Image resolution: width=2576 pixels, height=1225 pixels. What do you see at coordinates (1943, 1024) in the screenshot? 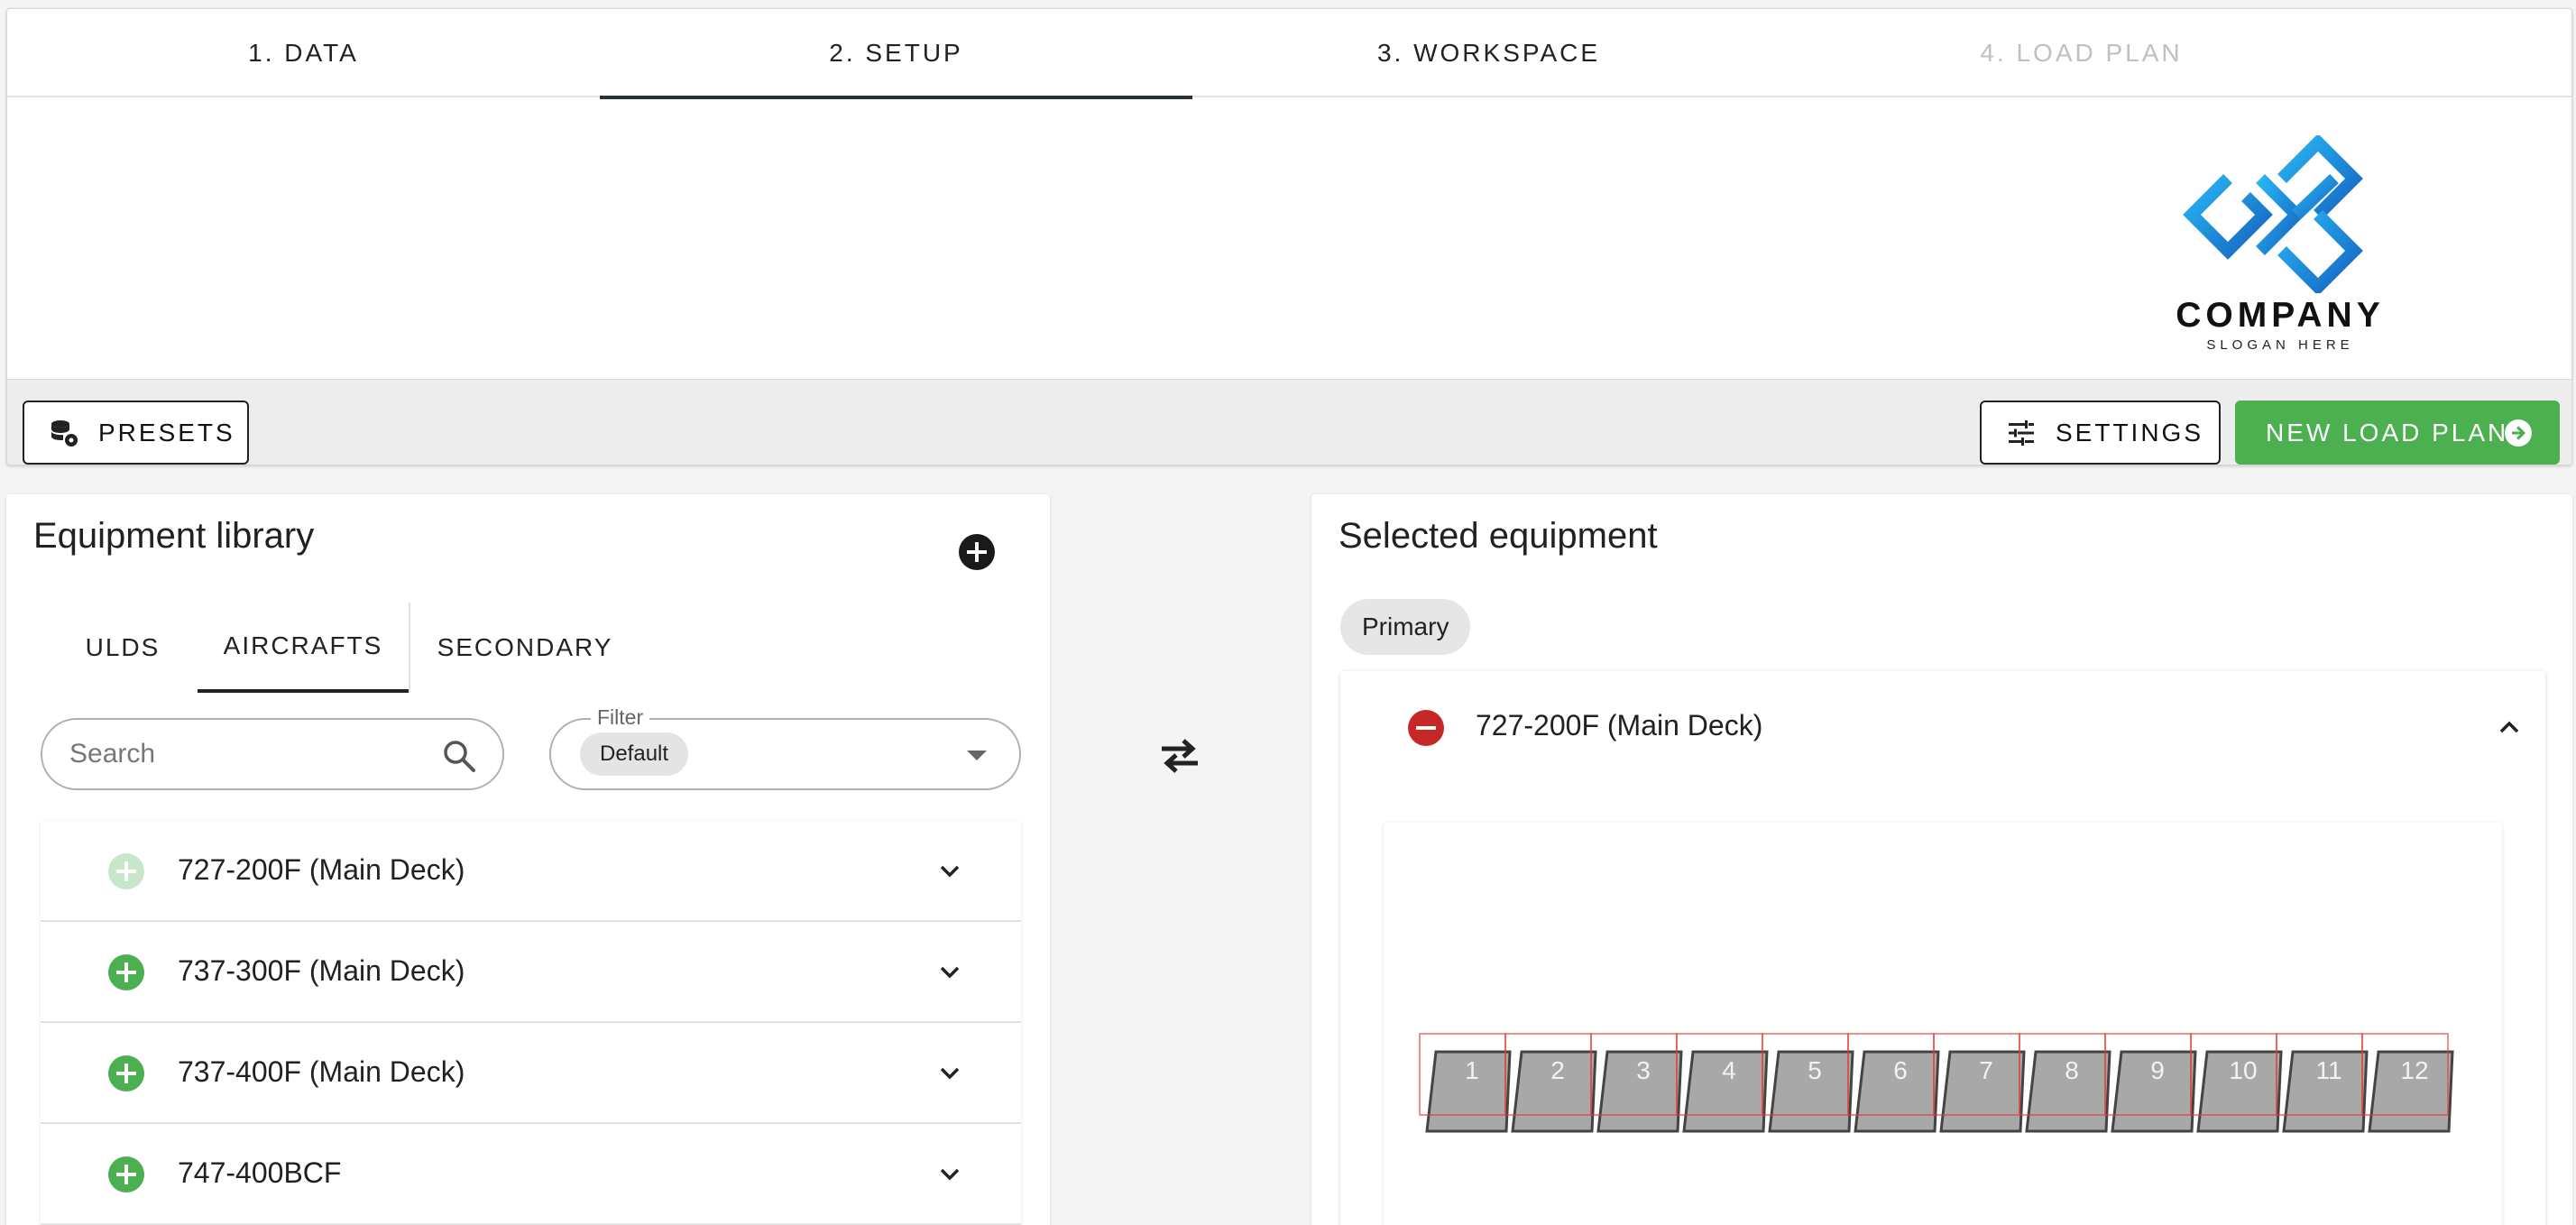
I see `deck-preview: 1 2 3 4 5 6 7 8 9 10 11 12` at bounding box center [1943, 1024].